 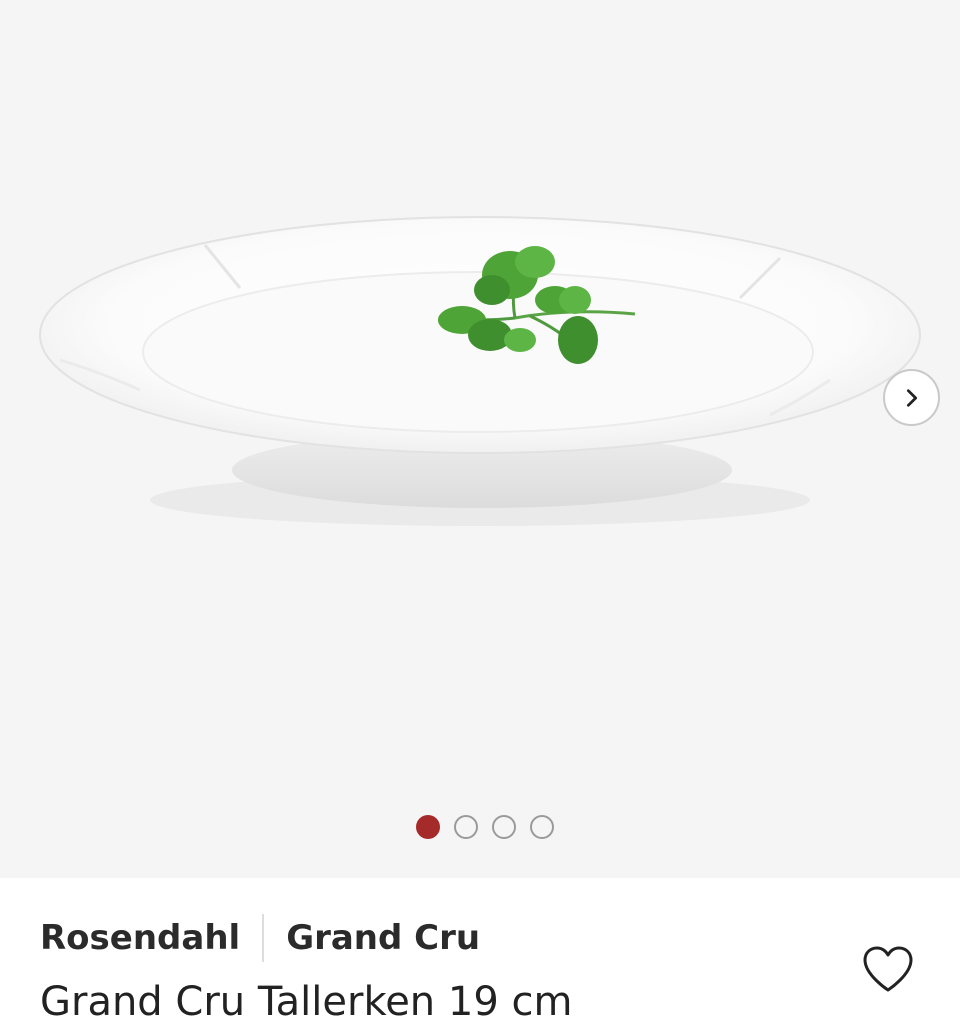 I want to click on brand-divider, so click(x=263, y=938).